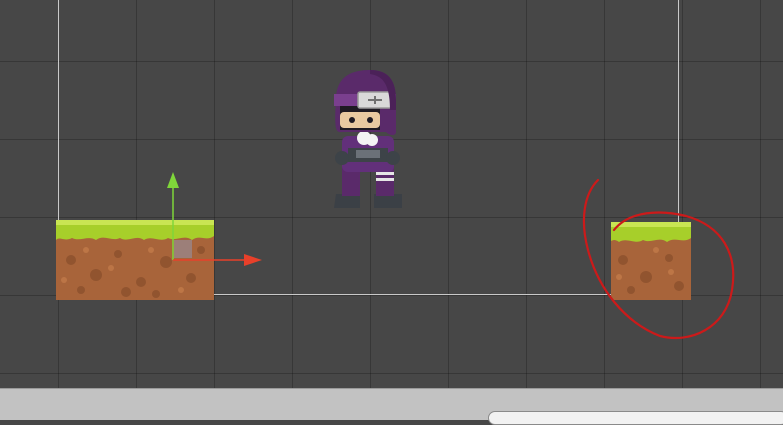  I want to click on red-annotation-circle, so click(659, 258).